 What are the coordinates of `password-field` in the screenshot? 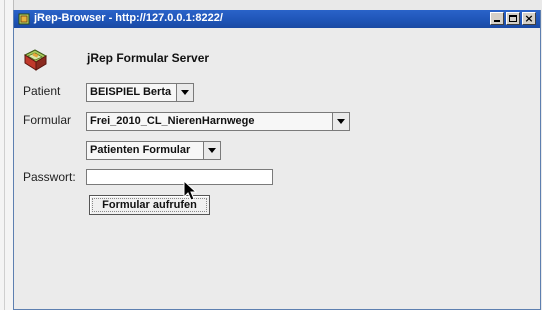 It's located at (179, 177).